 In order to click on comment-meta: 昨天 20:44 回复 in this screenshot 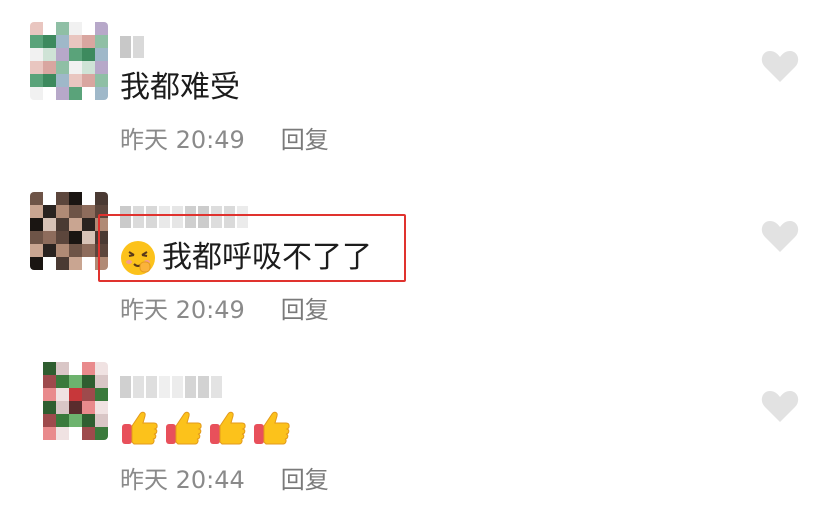, I will do `click(224, 477)`.